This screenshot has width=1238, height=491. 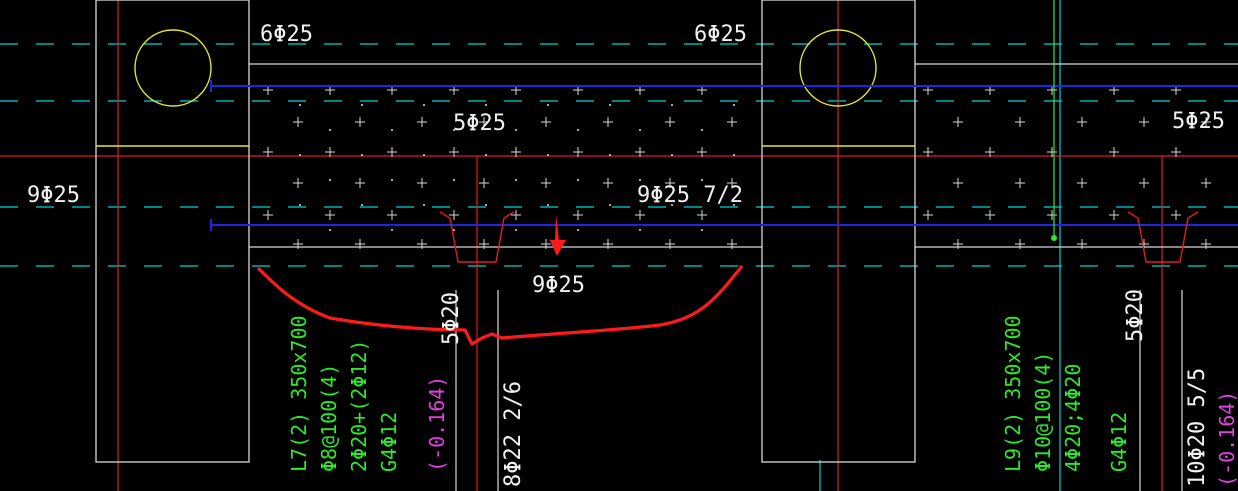 What do you see at coordinates (329, 418) in the screenshot?
I see `beam-L7-stirrup: Φ8@100(4)` at bounding box center [329, 418].